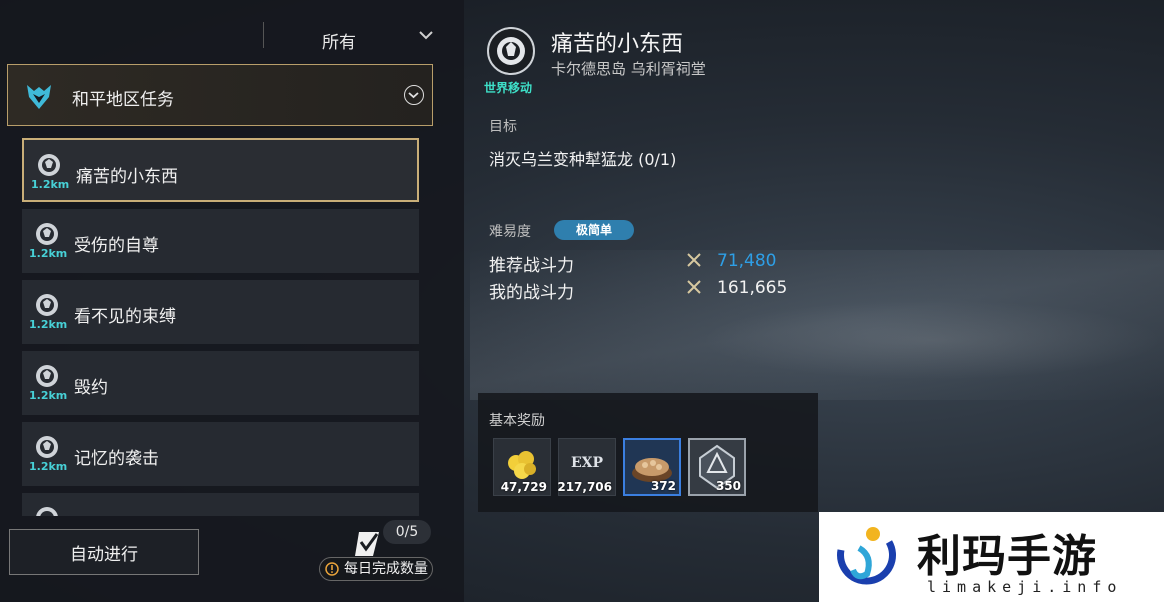  I want to click on background-mist, so click(932, 340).